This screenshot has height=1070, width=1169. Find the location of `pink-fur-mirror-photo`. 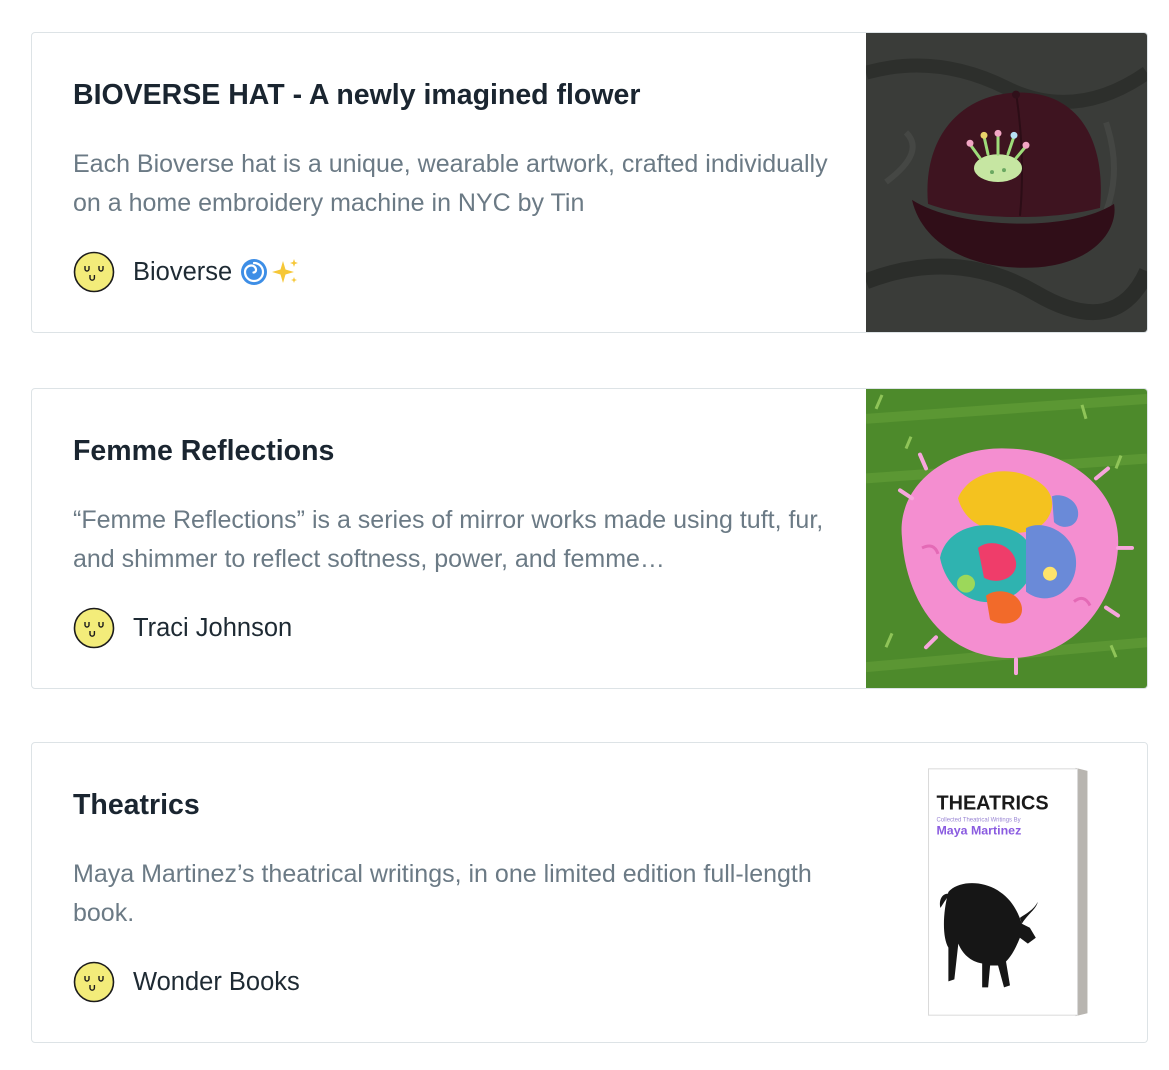

pink-fur-mirror-photo is located at coordinates (1006, 538).